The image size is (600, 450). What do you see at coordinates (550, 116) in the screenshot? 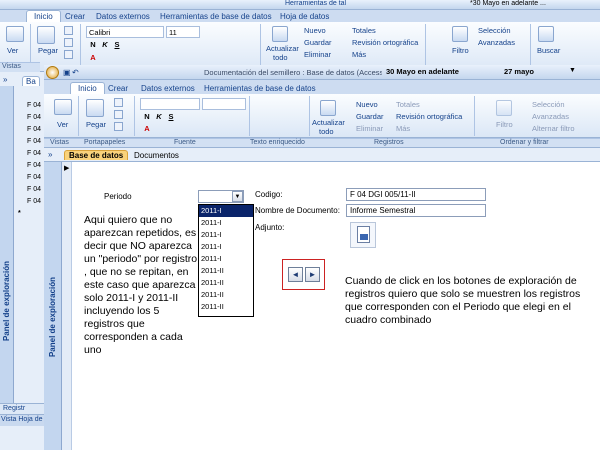
I see `front-avanzadas: Avanzadas` at bounding box center [550, 116].